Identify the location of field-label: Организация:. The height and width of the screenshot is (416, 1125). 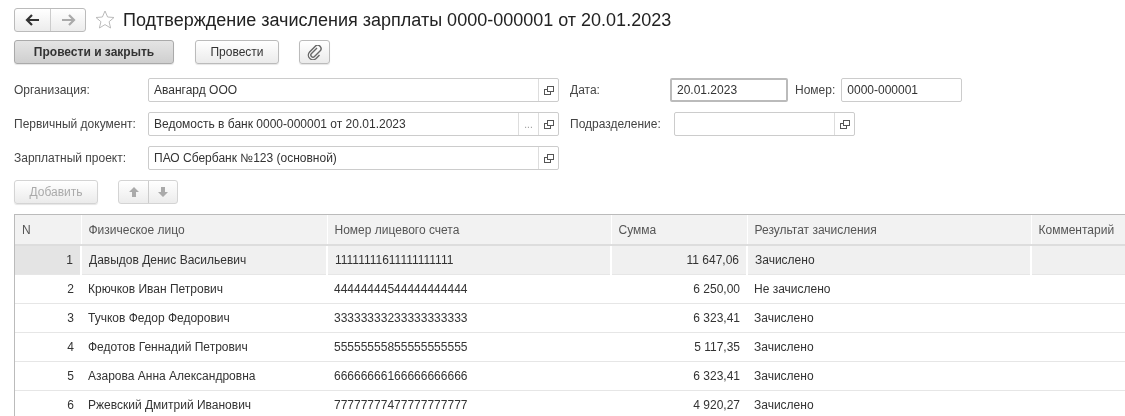
(52, 90).